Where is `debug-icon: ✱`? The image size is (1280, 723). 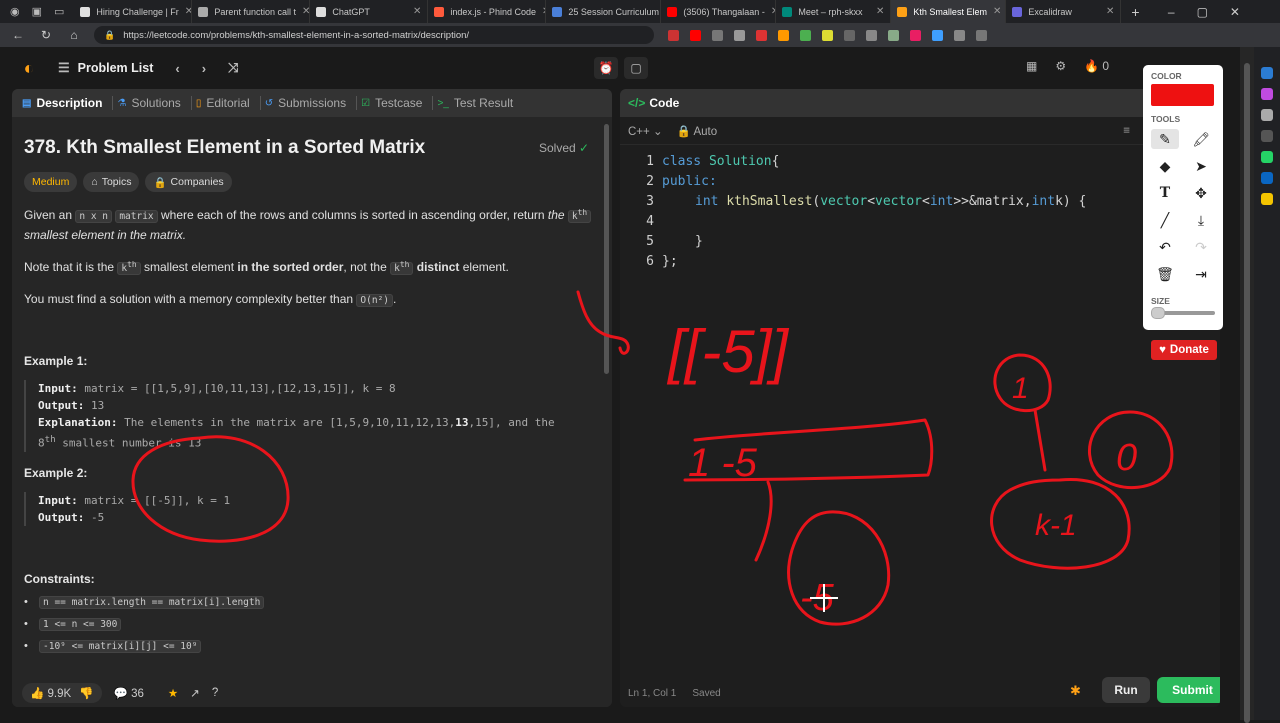 debug-icon: ✱ is located at coordinates (1075, 691).